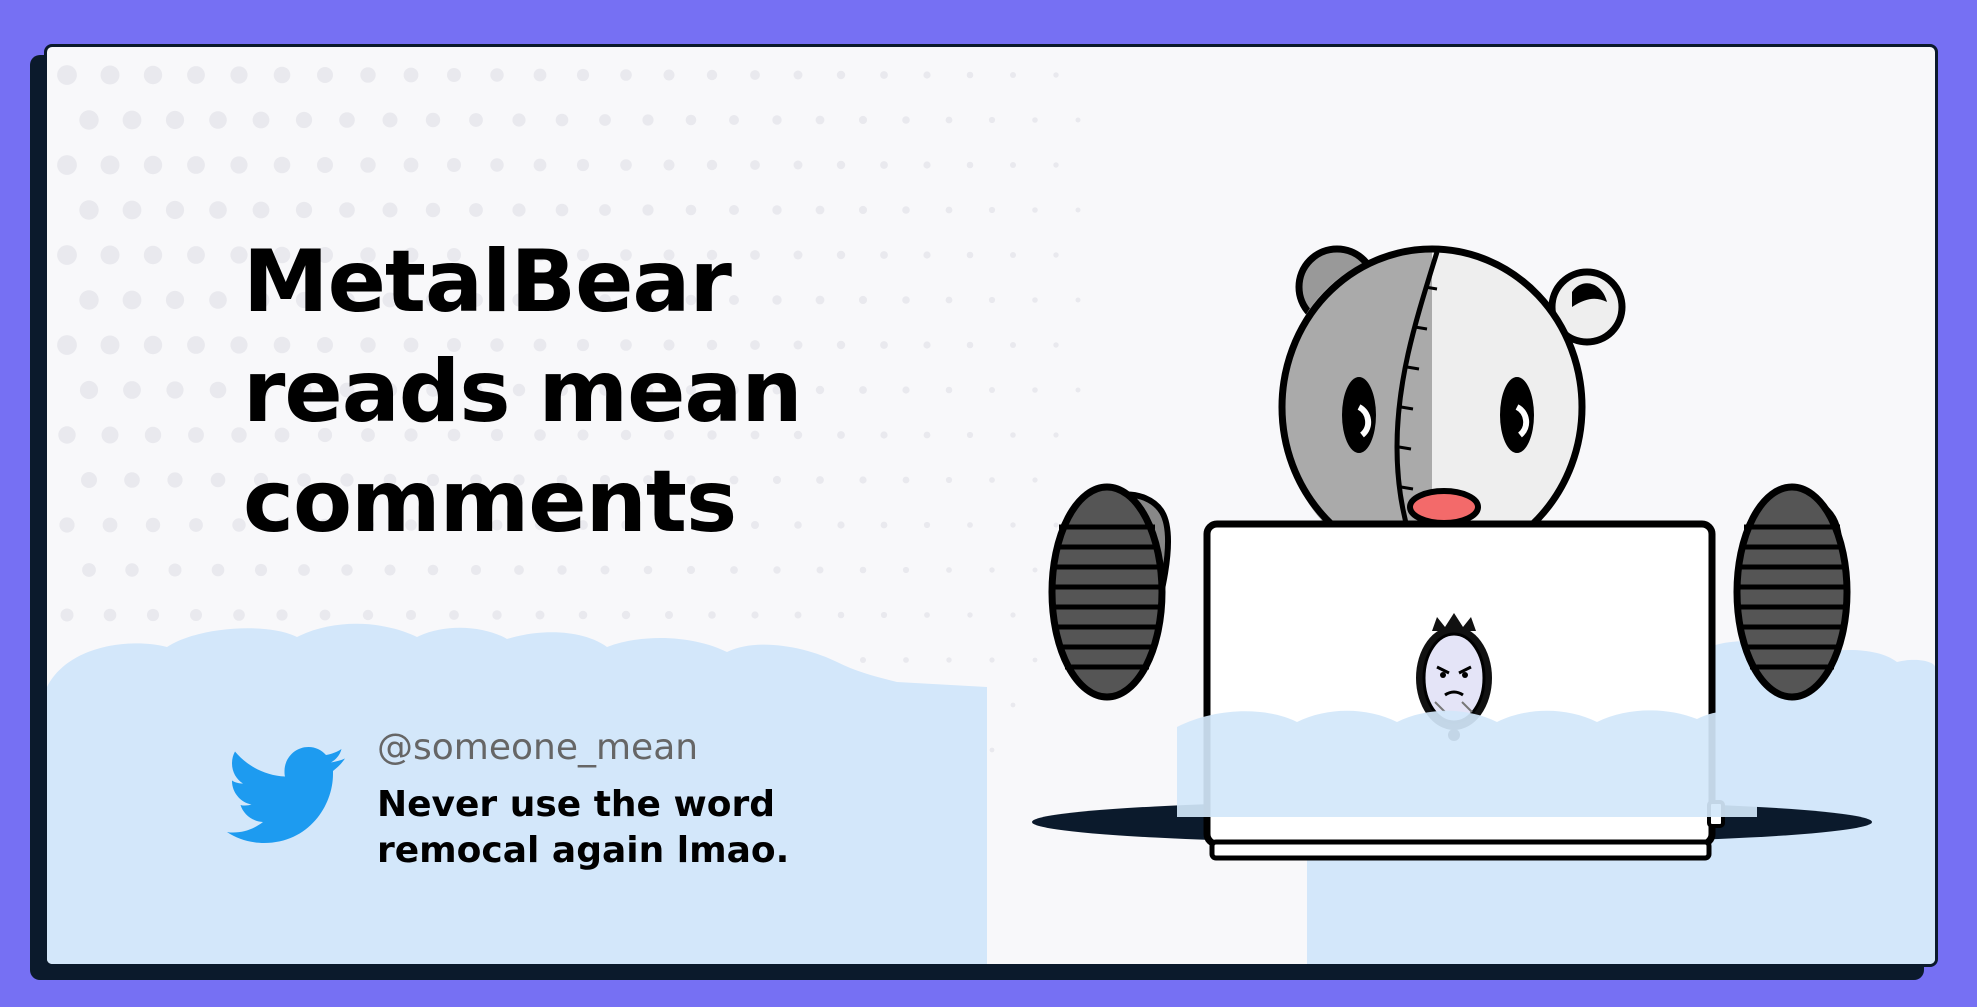 Image resolution: width=1977 pixels, height=1007 pixels. I want to click on headline-line-3: comments, so click(490, 502).